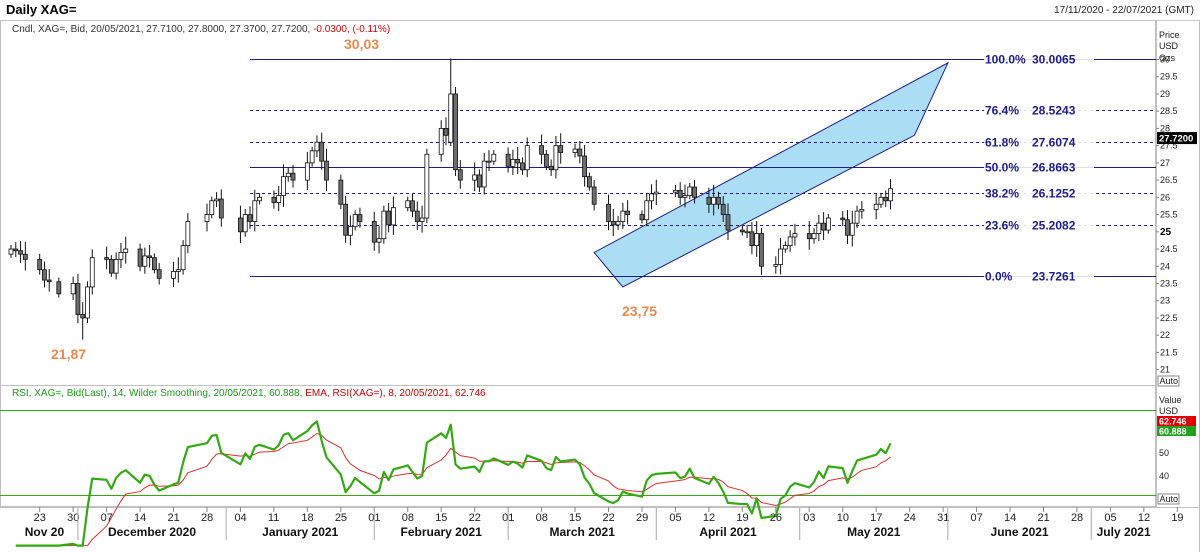 This screenshot has width=1200, height=552. I want to click on price-tick-label: 23.5, so click(1169, 283).